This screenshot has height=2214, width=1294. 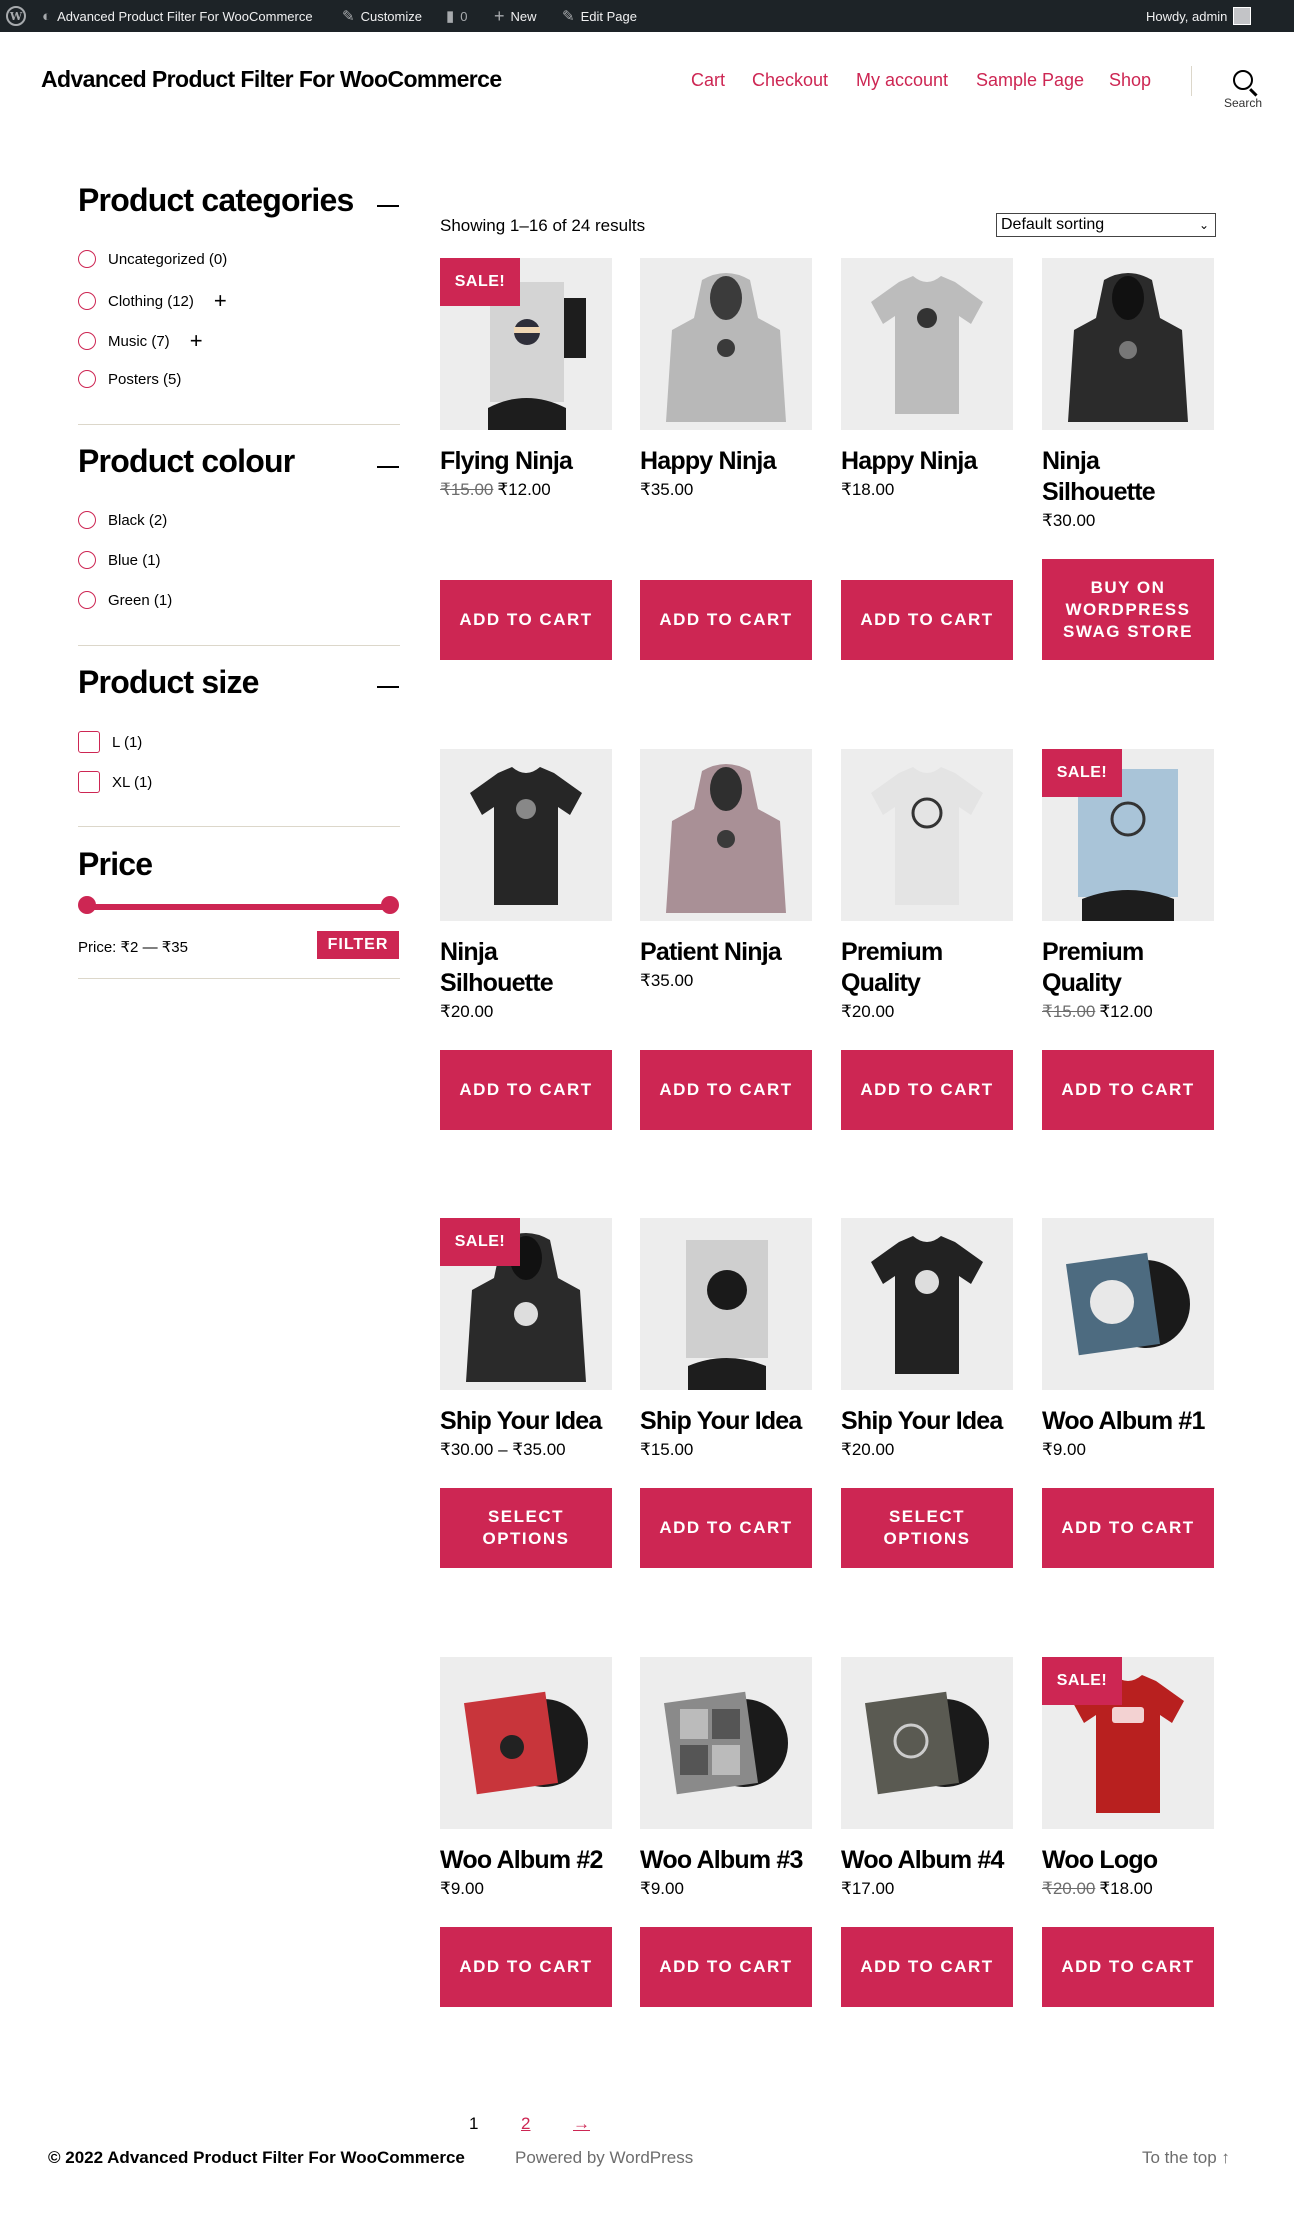 What do you see at coordinates (526, 1832) in the screenshot?
I see `product-card: Woo Album #2 ₹9.00 ADD TO CART` at bounding box center [526, 1832].